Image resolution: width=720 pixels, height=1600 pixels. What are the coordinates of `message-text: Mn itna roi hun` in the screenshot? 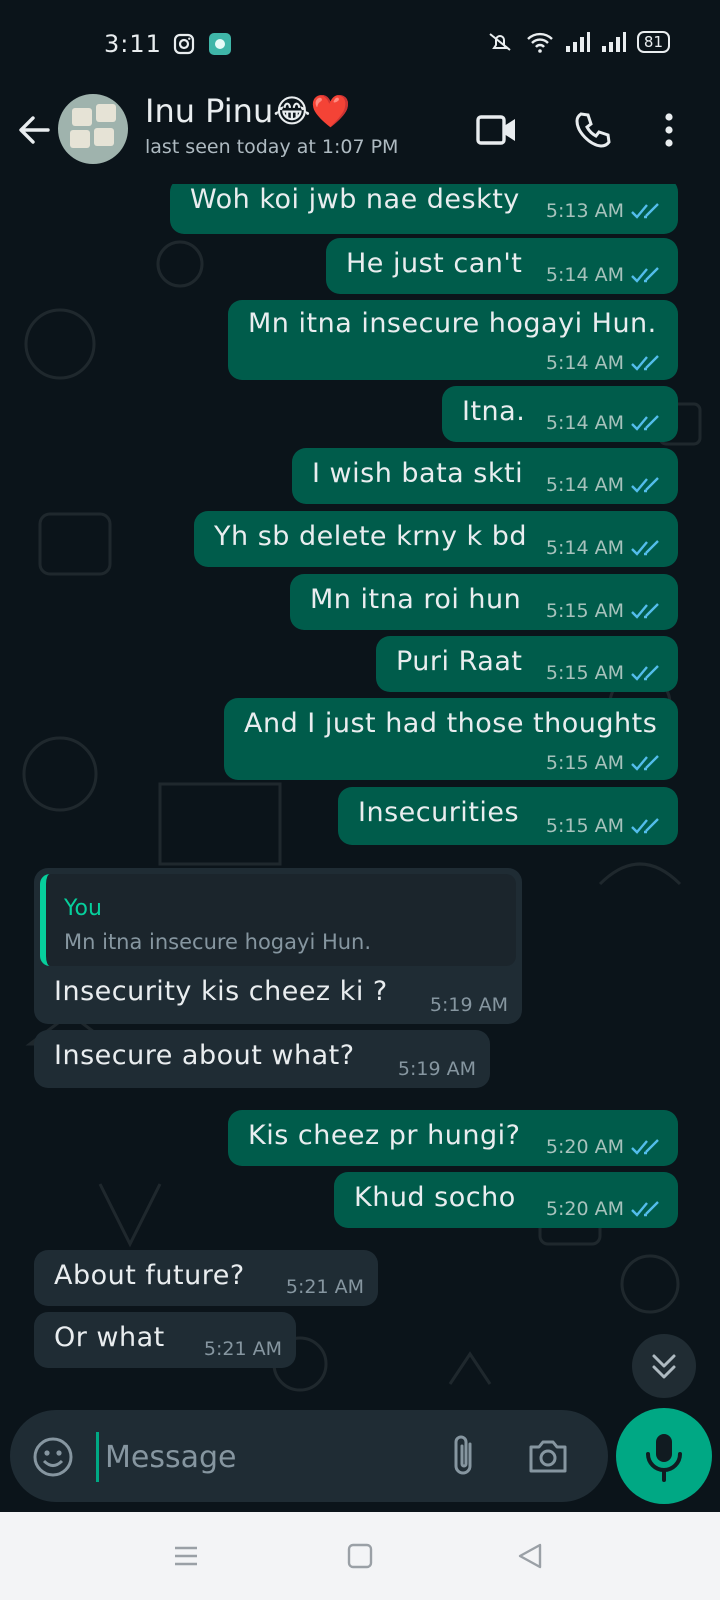 It's located at (416, 599).